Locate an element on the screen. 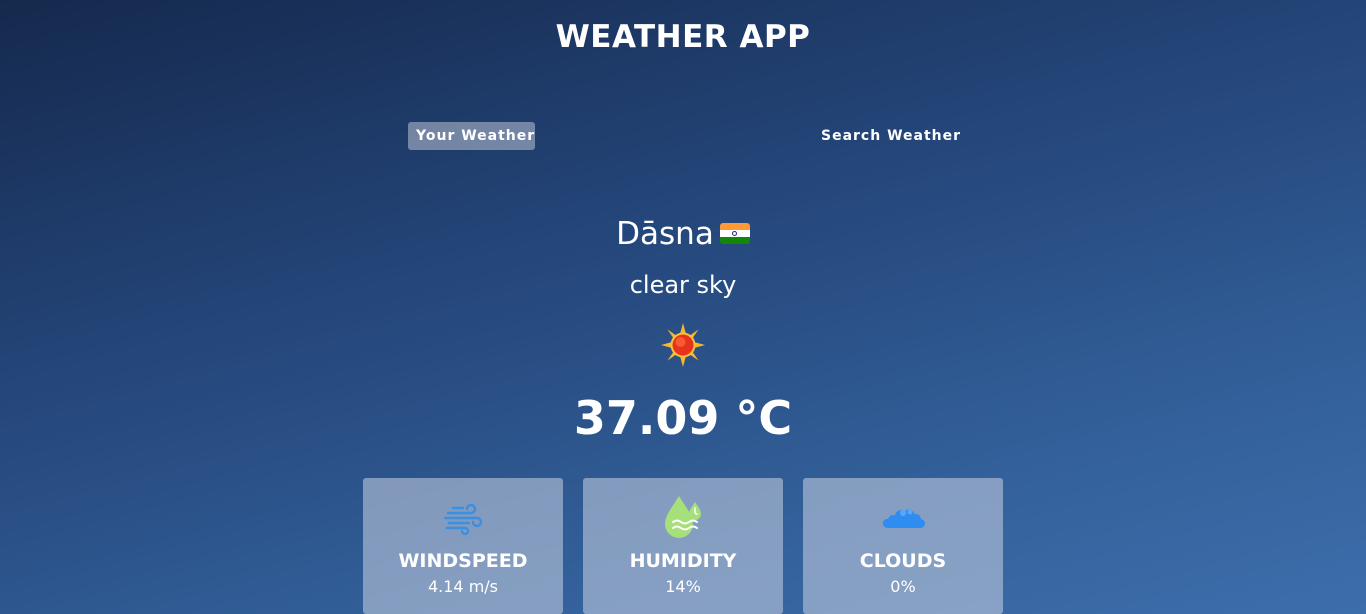 The height and width of the screenshot is (614, 1366). humidity-label: HUMIDITY is located at coordinates (683, 561).